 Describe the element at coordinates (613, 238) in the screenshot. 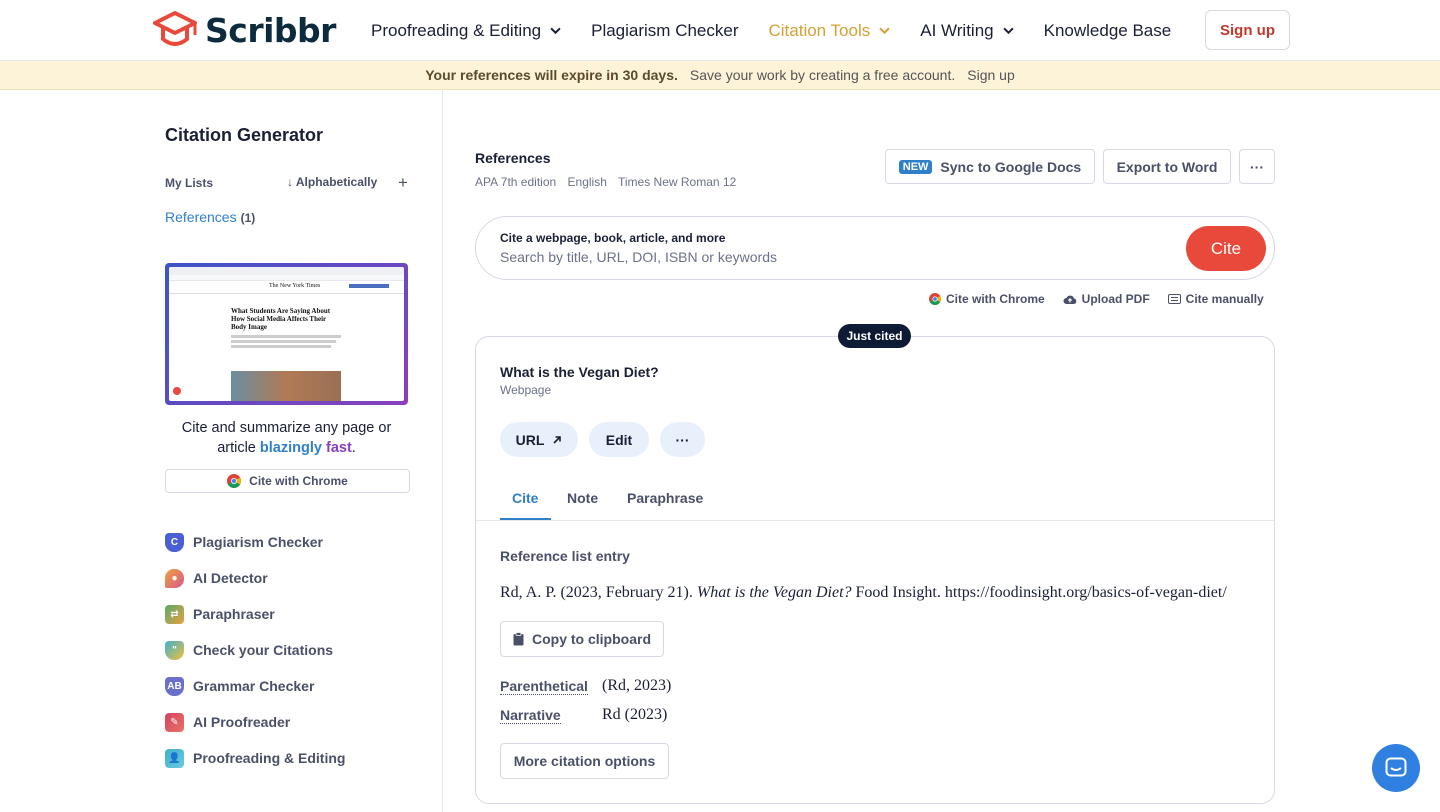

I see `search-label: Cite a webpage, book, article, and more` at that location.